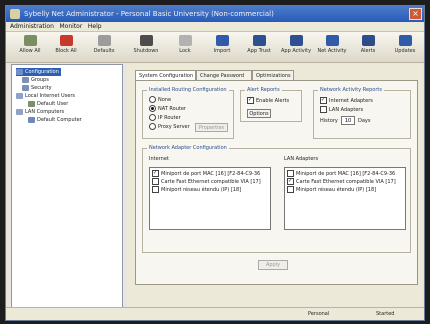 The height and width of the screenshot is (324, 430). I want to click on menu-monitor: Monitor, so click(71, 26).